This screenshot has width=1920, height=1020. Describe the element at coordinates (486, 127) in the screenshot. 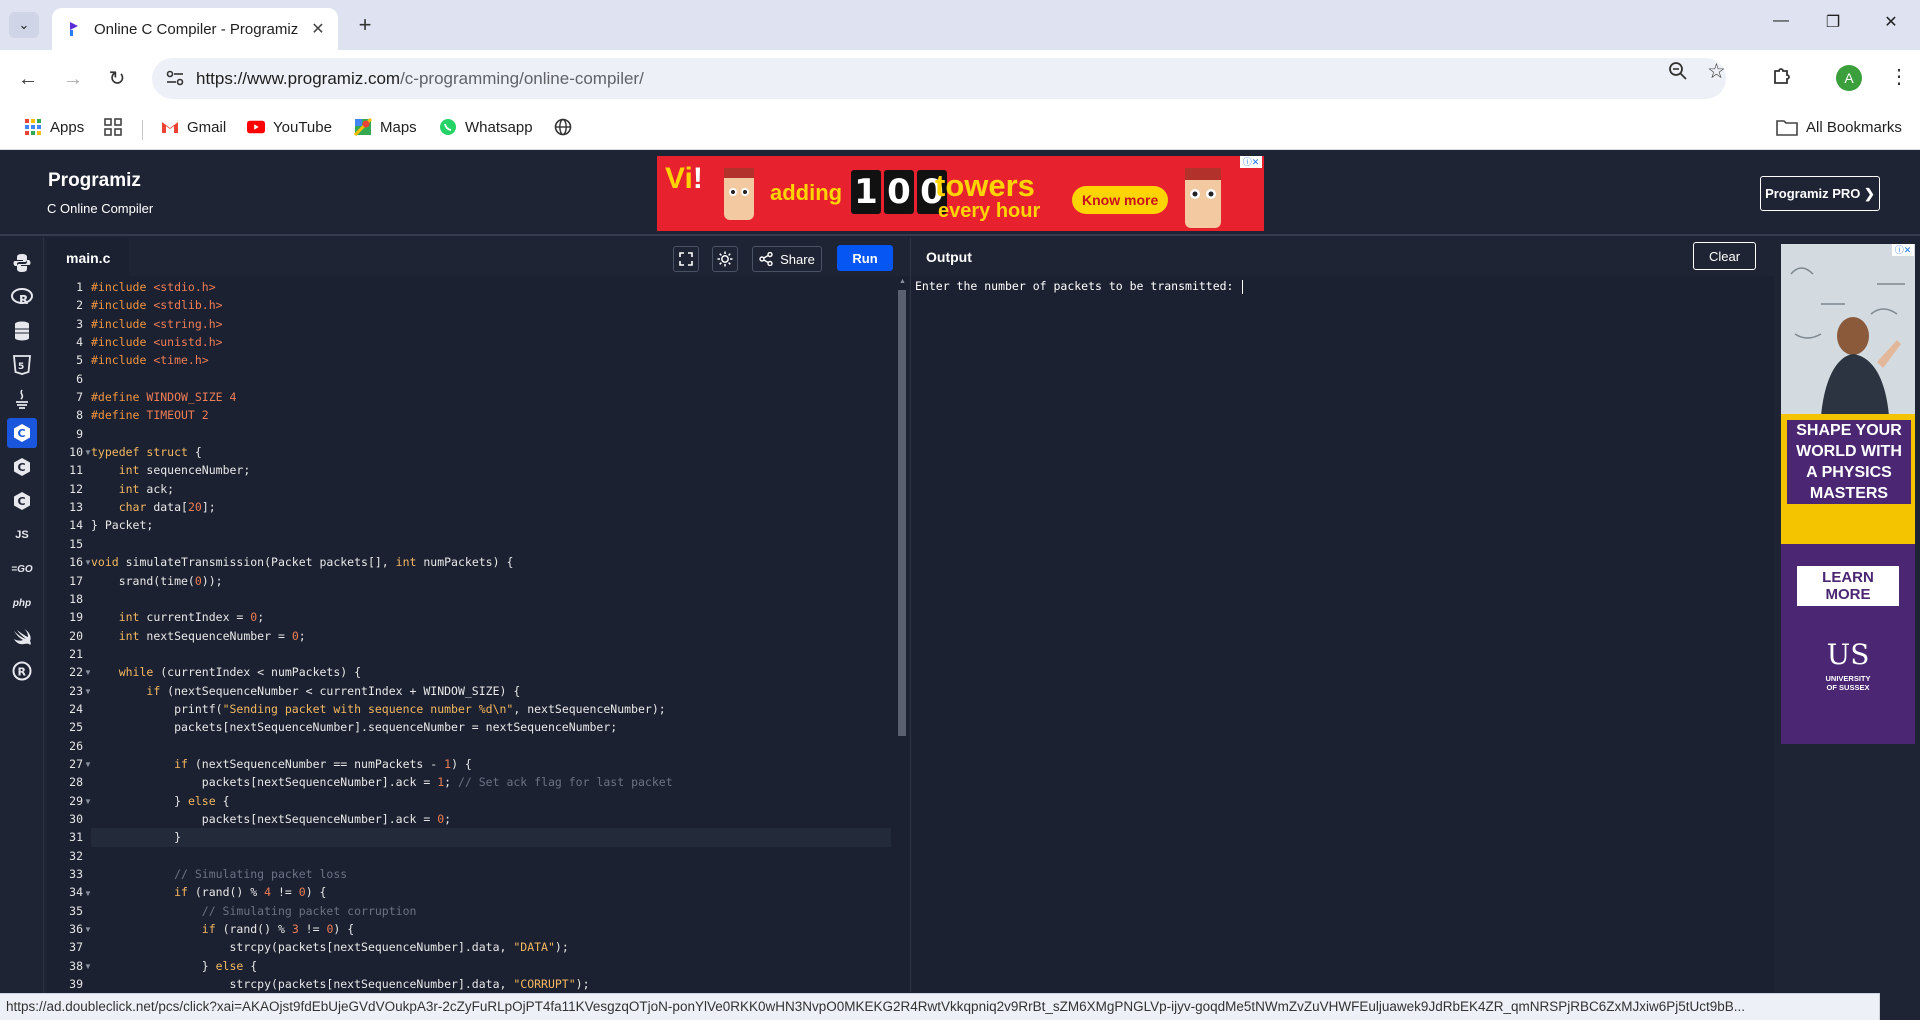

I see `bookmark-whatsapp: Whatsapp` at that location.